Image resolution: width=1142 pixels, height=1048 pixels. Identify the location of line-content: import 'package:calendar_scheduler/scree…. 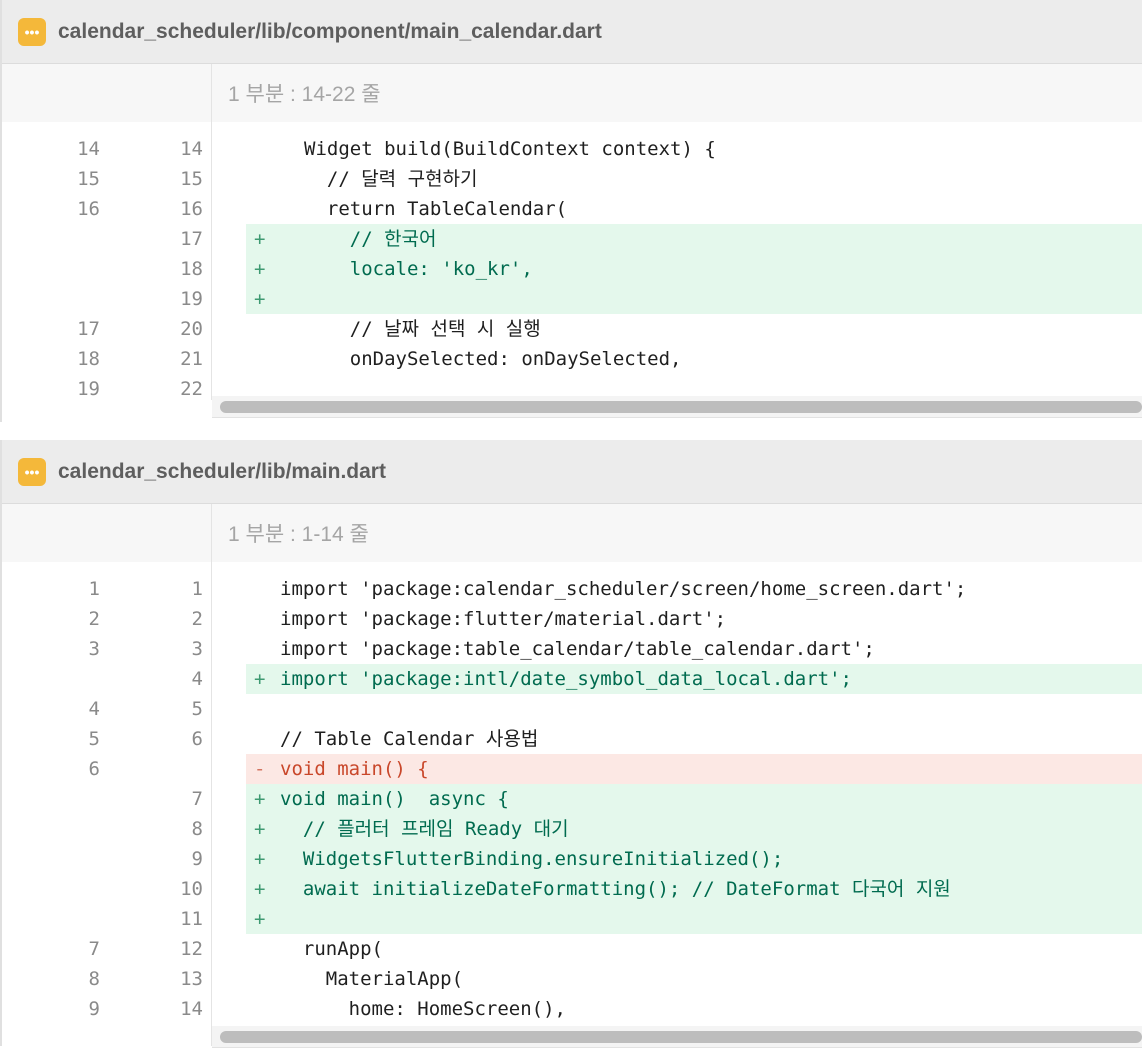
(694, 589).